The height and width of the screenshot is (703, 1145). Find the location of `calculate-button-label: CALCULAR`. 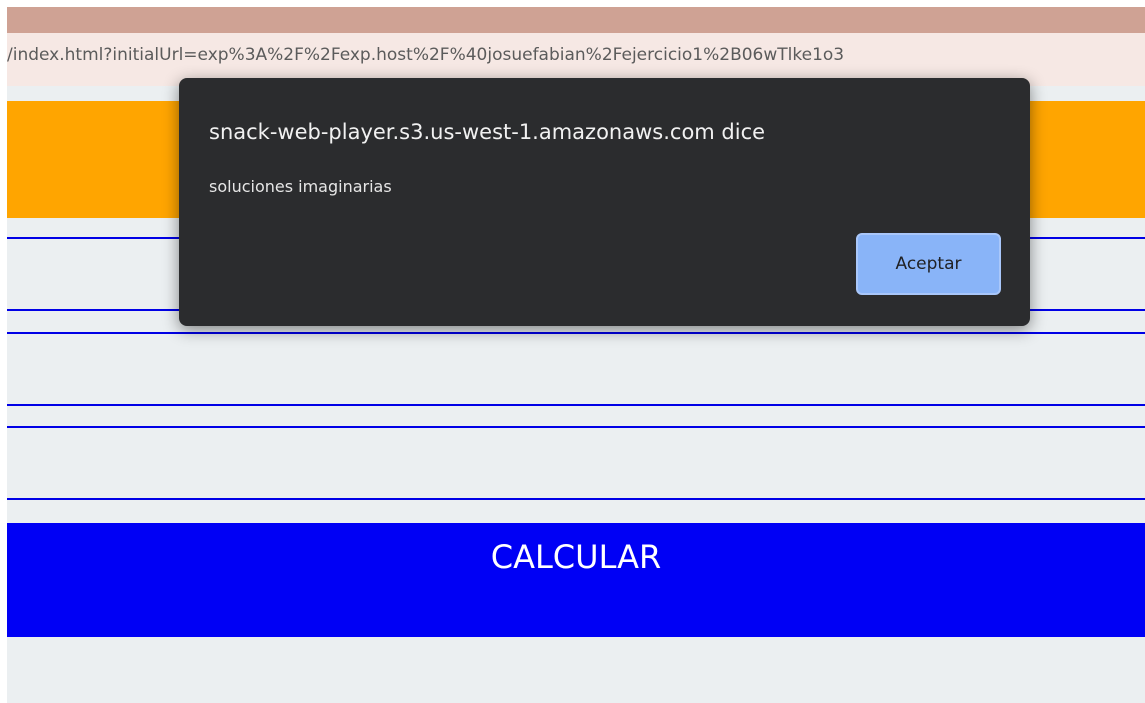

calculate-button-label: CALCULAR is located at coordinates (576, 557).